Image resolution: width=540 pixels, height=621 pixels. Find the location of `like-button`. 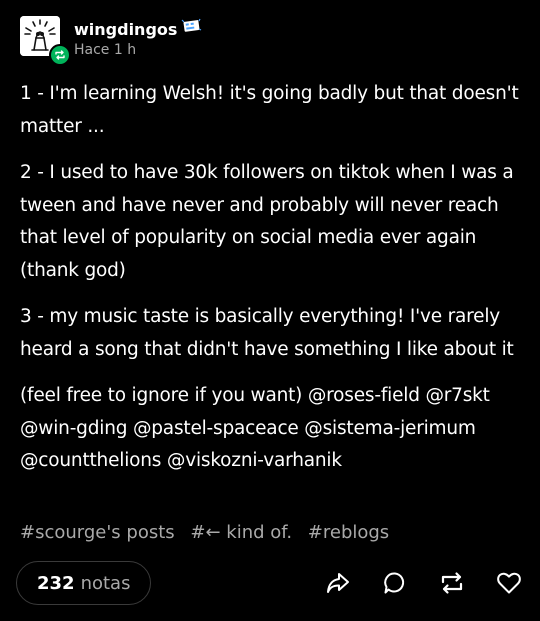

like-button is located at coordinates (509, 583).